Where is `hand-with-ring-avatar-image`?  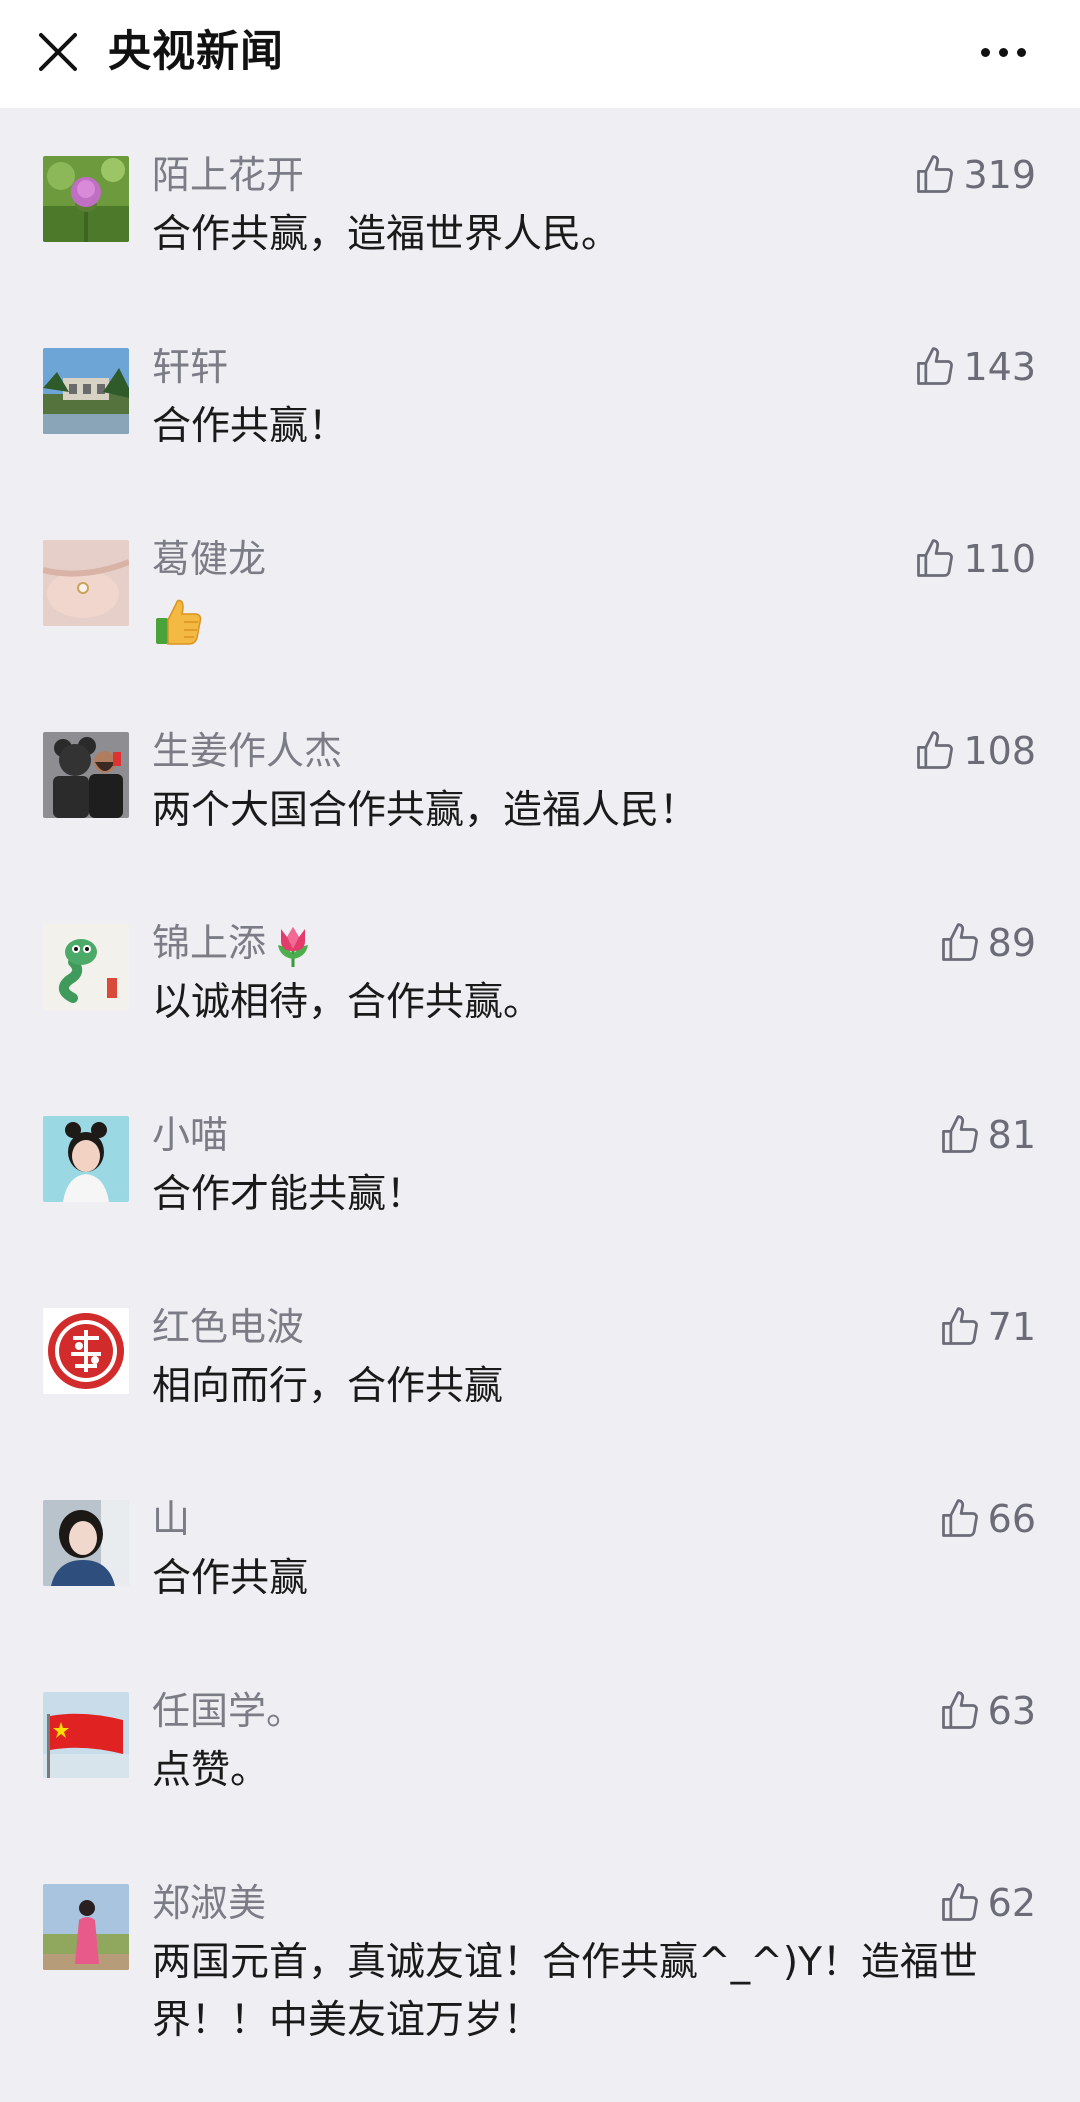
hand-with-ring-avatar-image is located at coordinates (86, 583).